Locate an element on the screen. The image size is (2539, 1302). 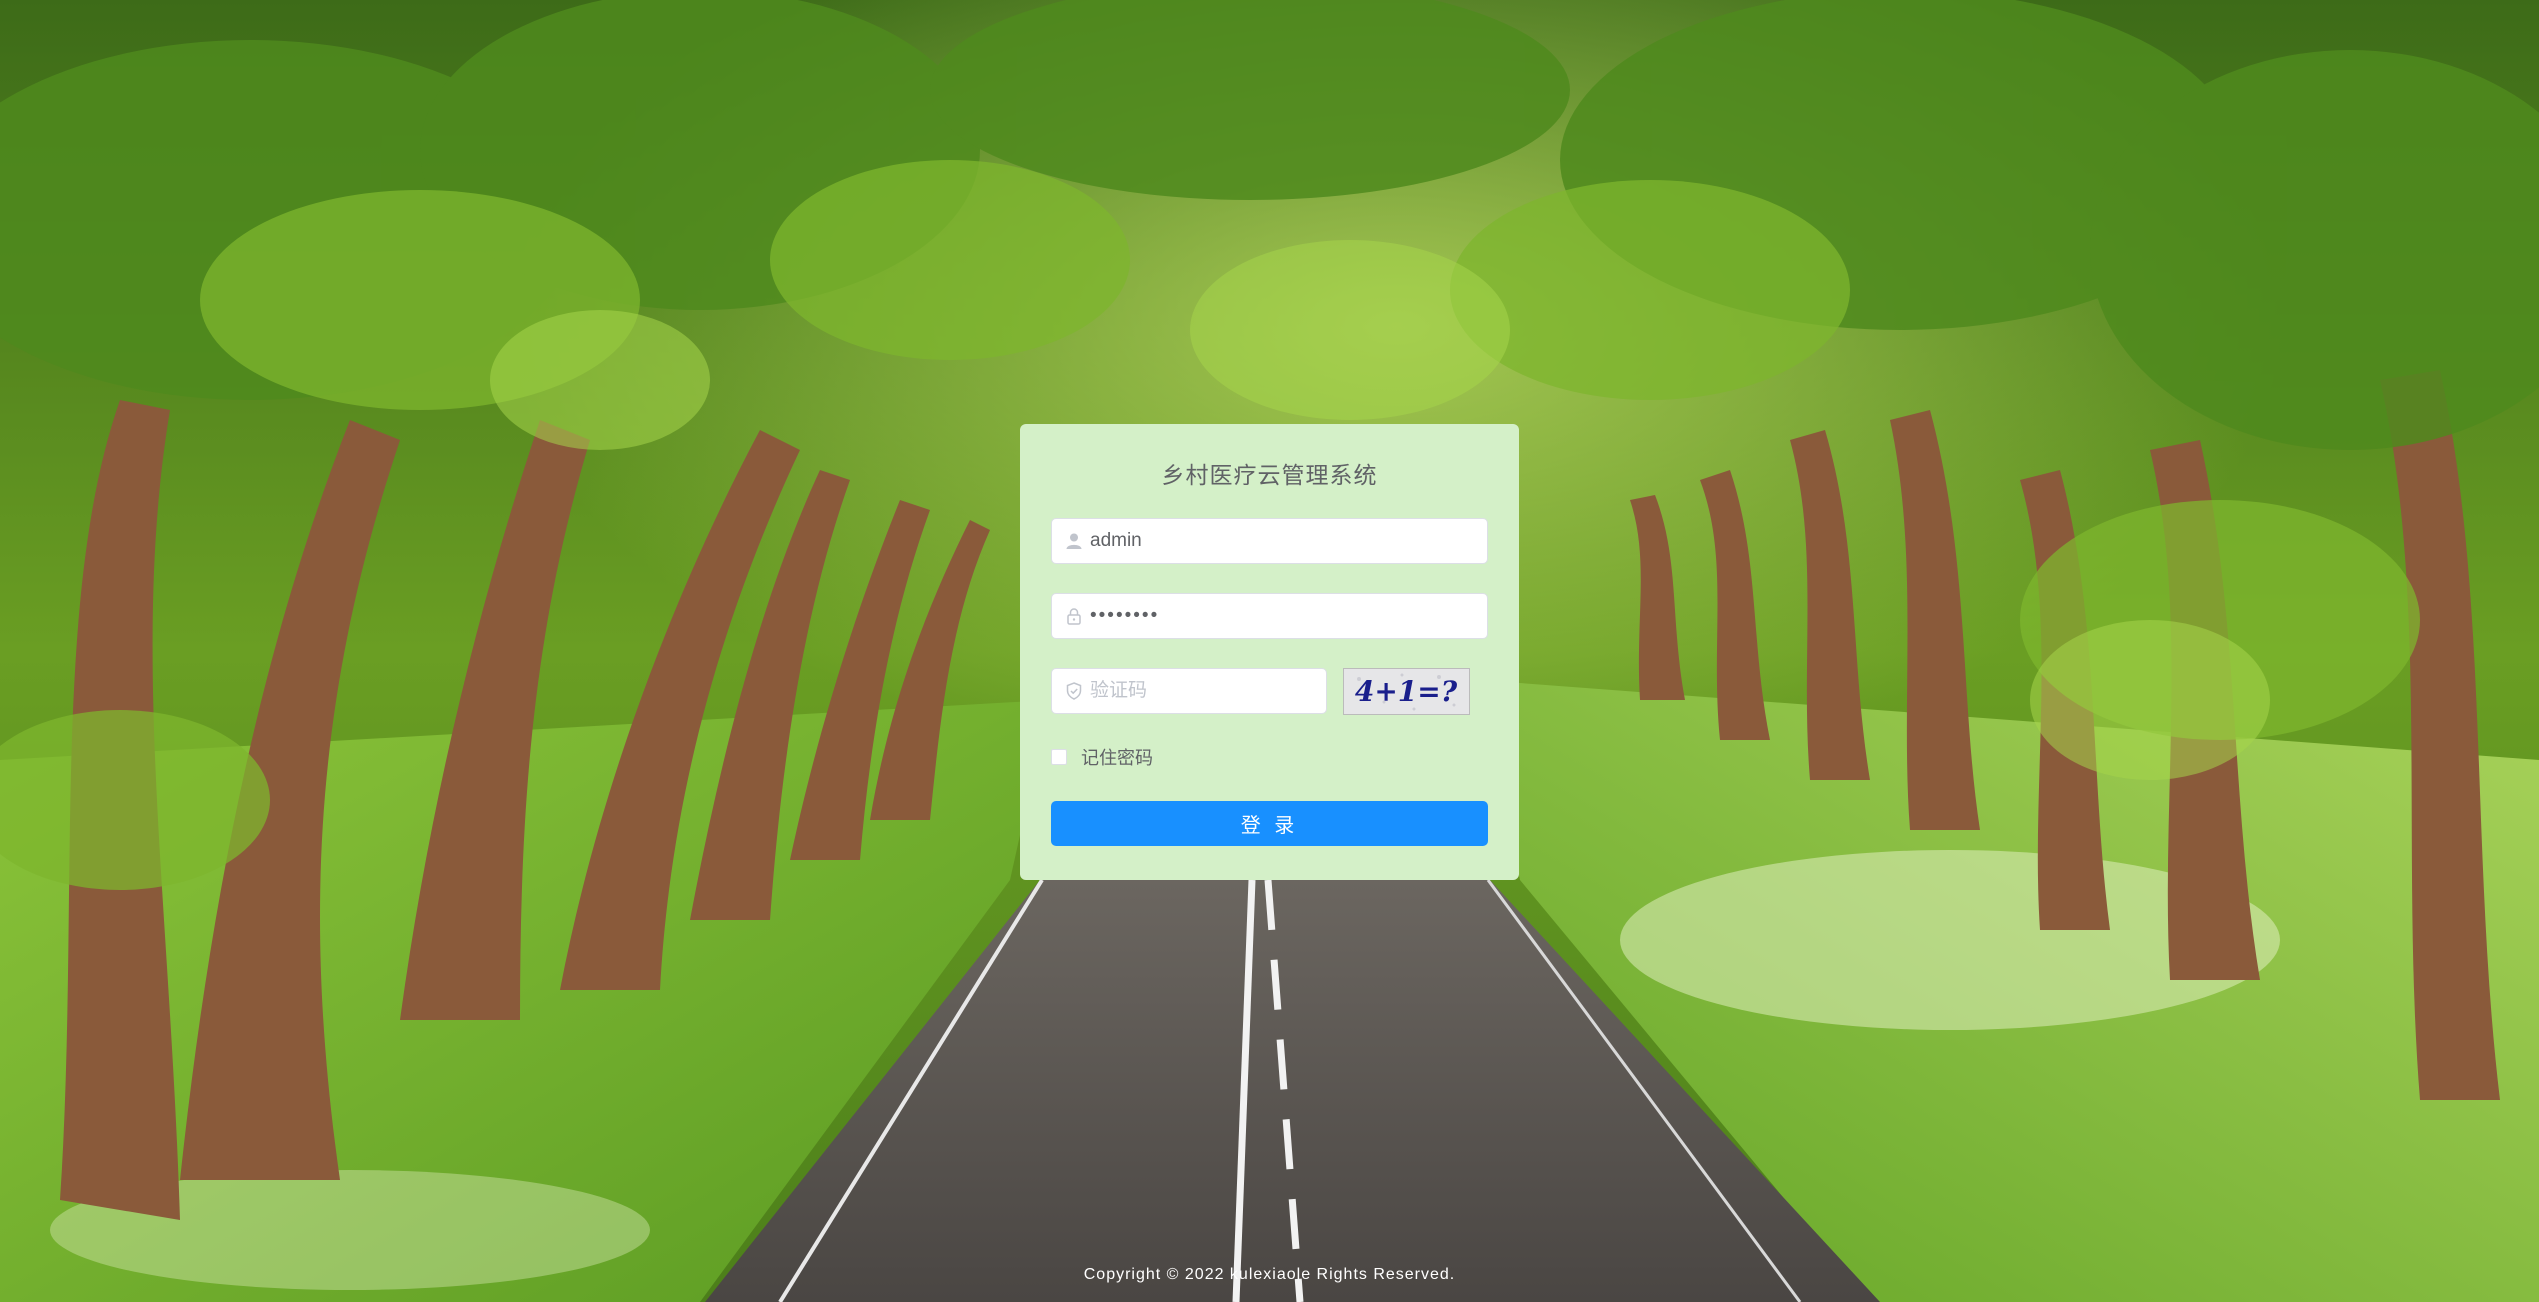
remember-password: 记住密码 is located at coordinates (1102, 757).